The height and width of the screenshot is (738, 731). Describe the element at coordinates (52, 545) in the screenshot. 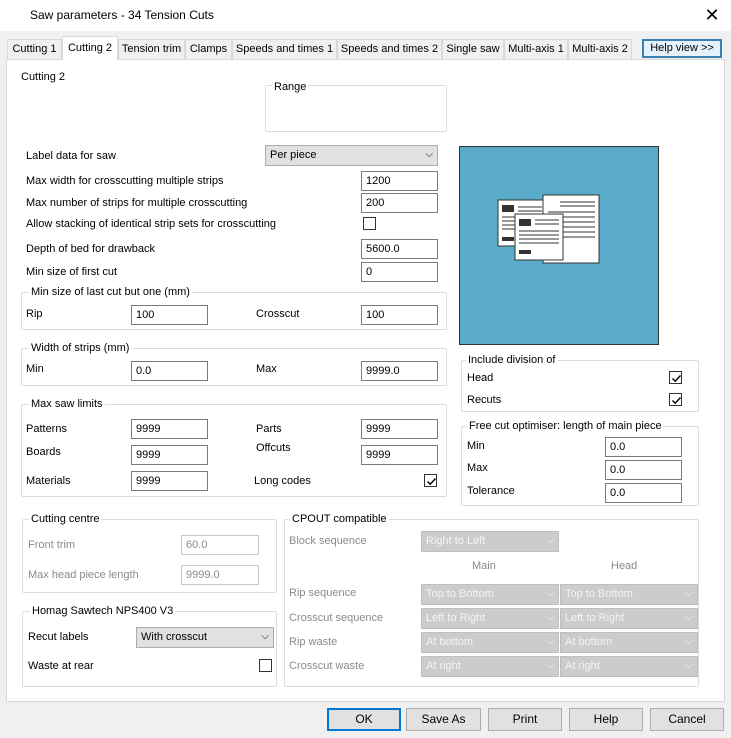

I see `front-trim-label: Front trim` at that location.